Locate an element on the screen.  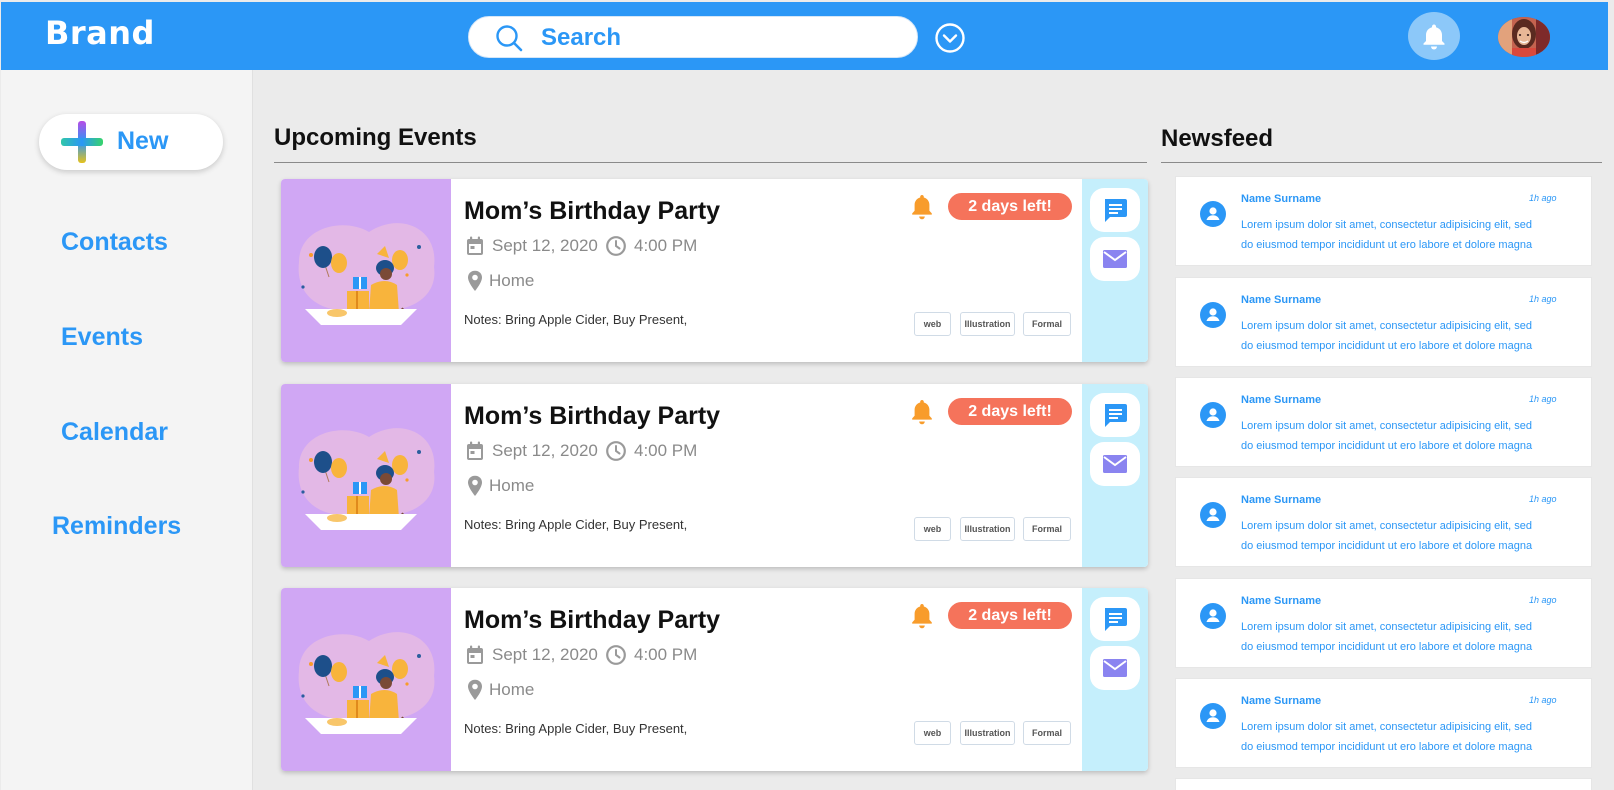
events-divider is located at coordinates (710, 162).